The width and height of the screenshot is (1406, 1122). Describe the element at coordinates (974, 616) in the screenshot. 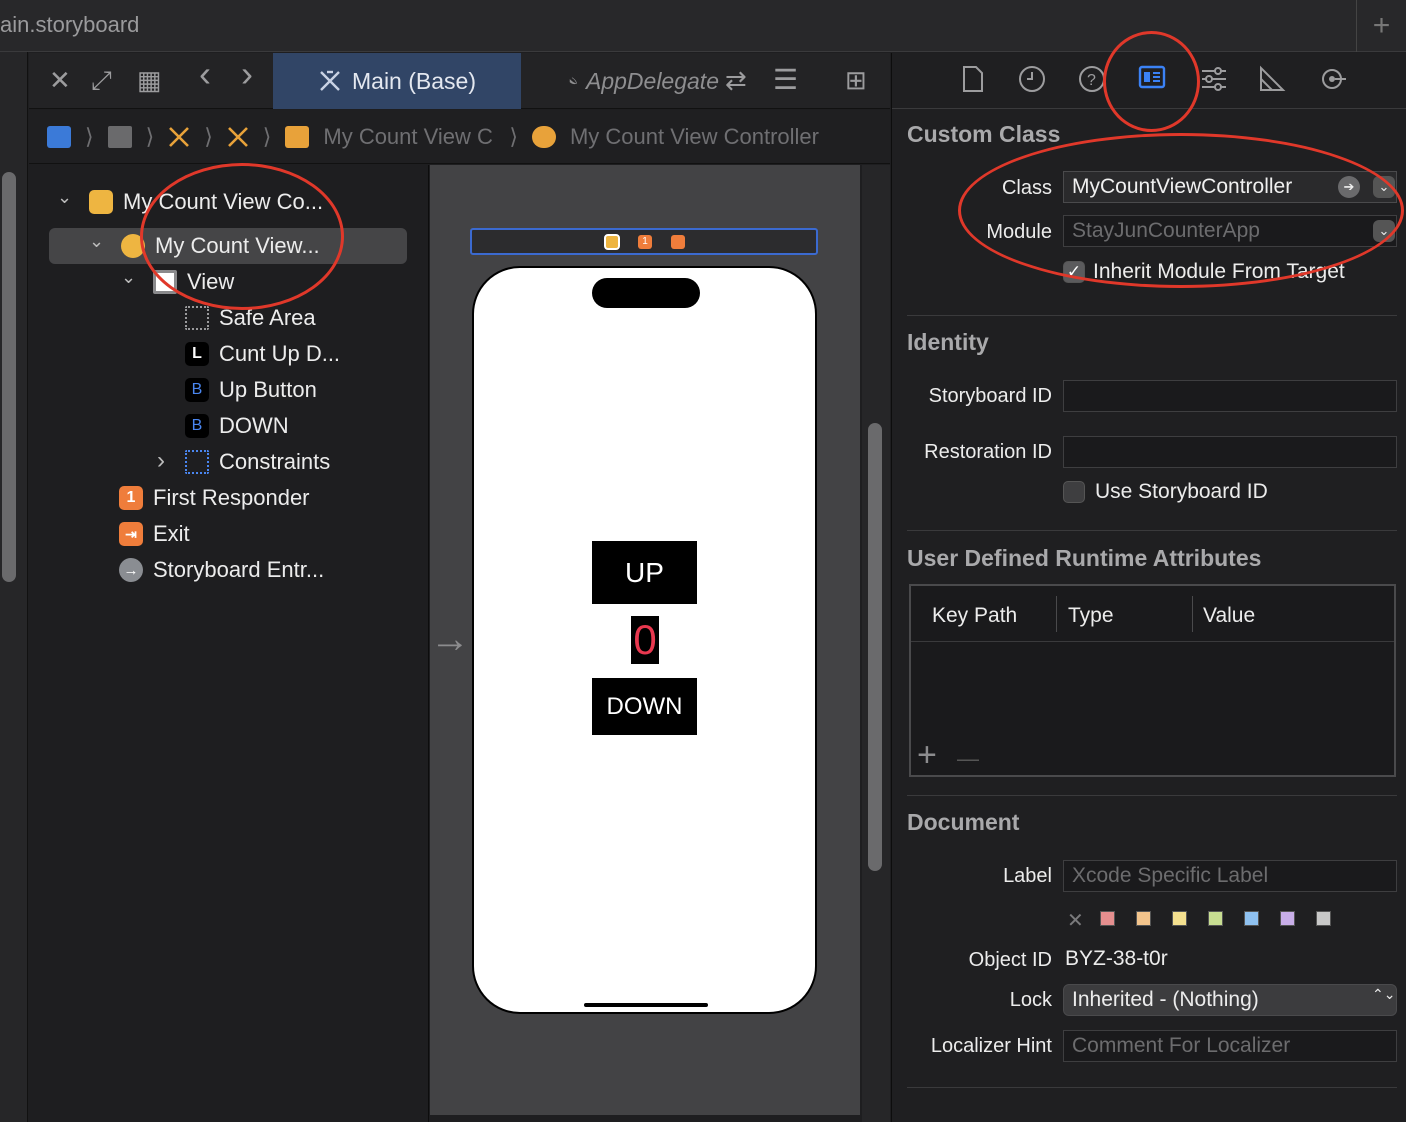

I see `column-key-path: Key Path` at that location.